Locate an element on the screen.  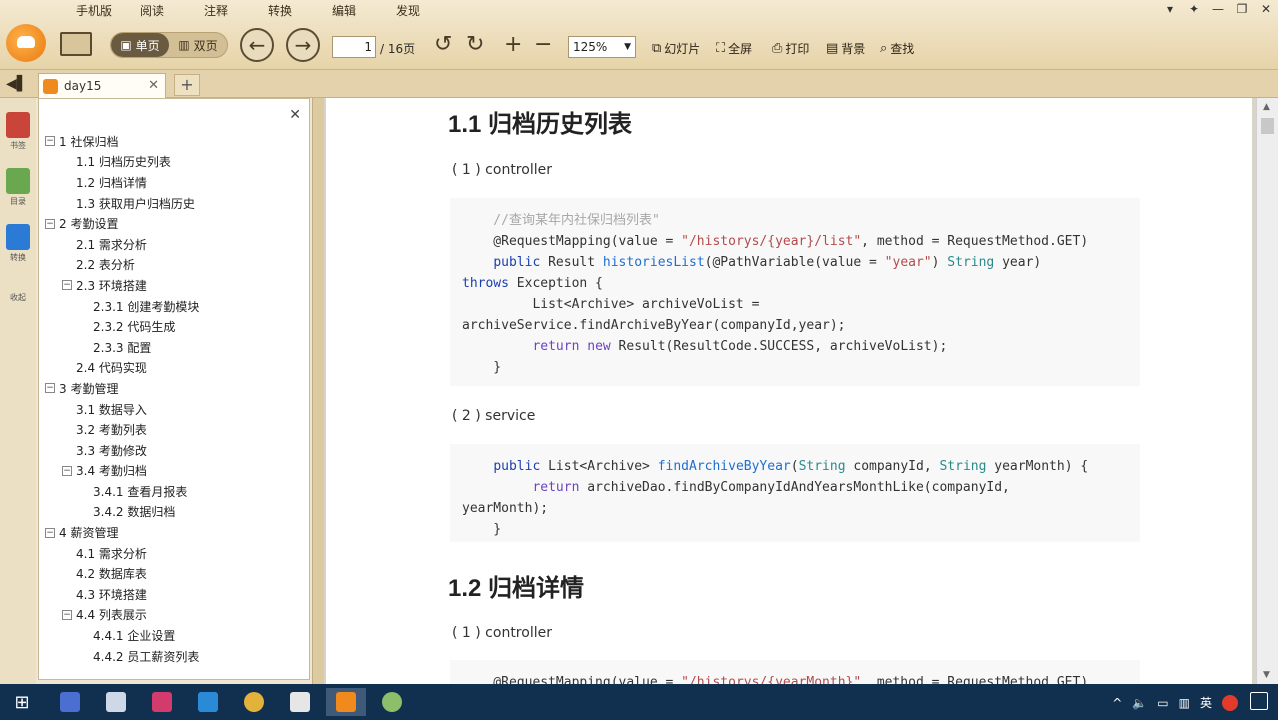
outline-item: −3 考勤管理 is located at coordinates (122, 388).